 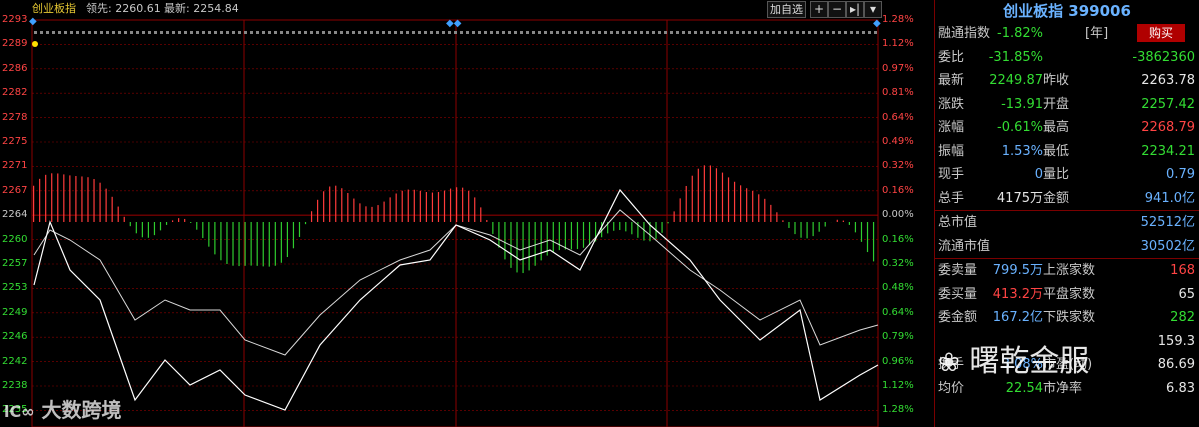 I want to click on quote-value: 2249.87, so click(x=1016, y=80).